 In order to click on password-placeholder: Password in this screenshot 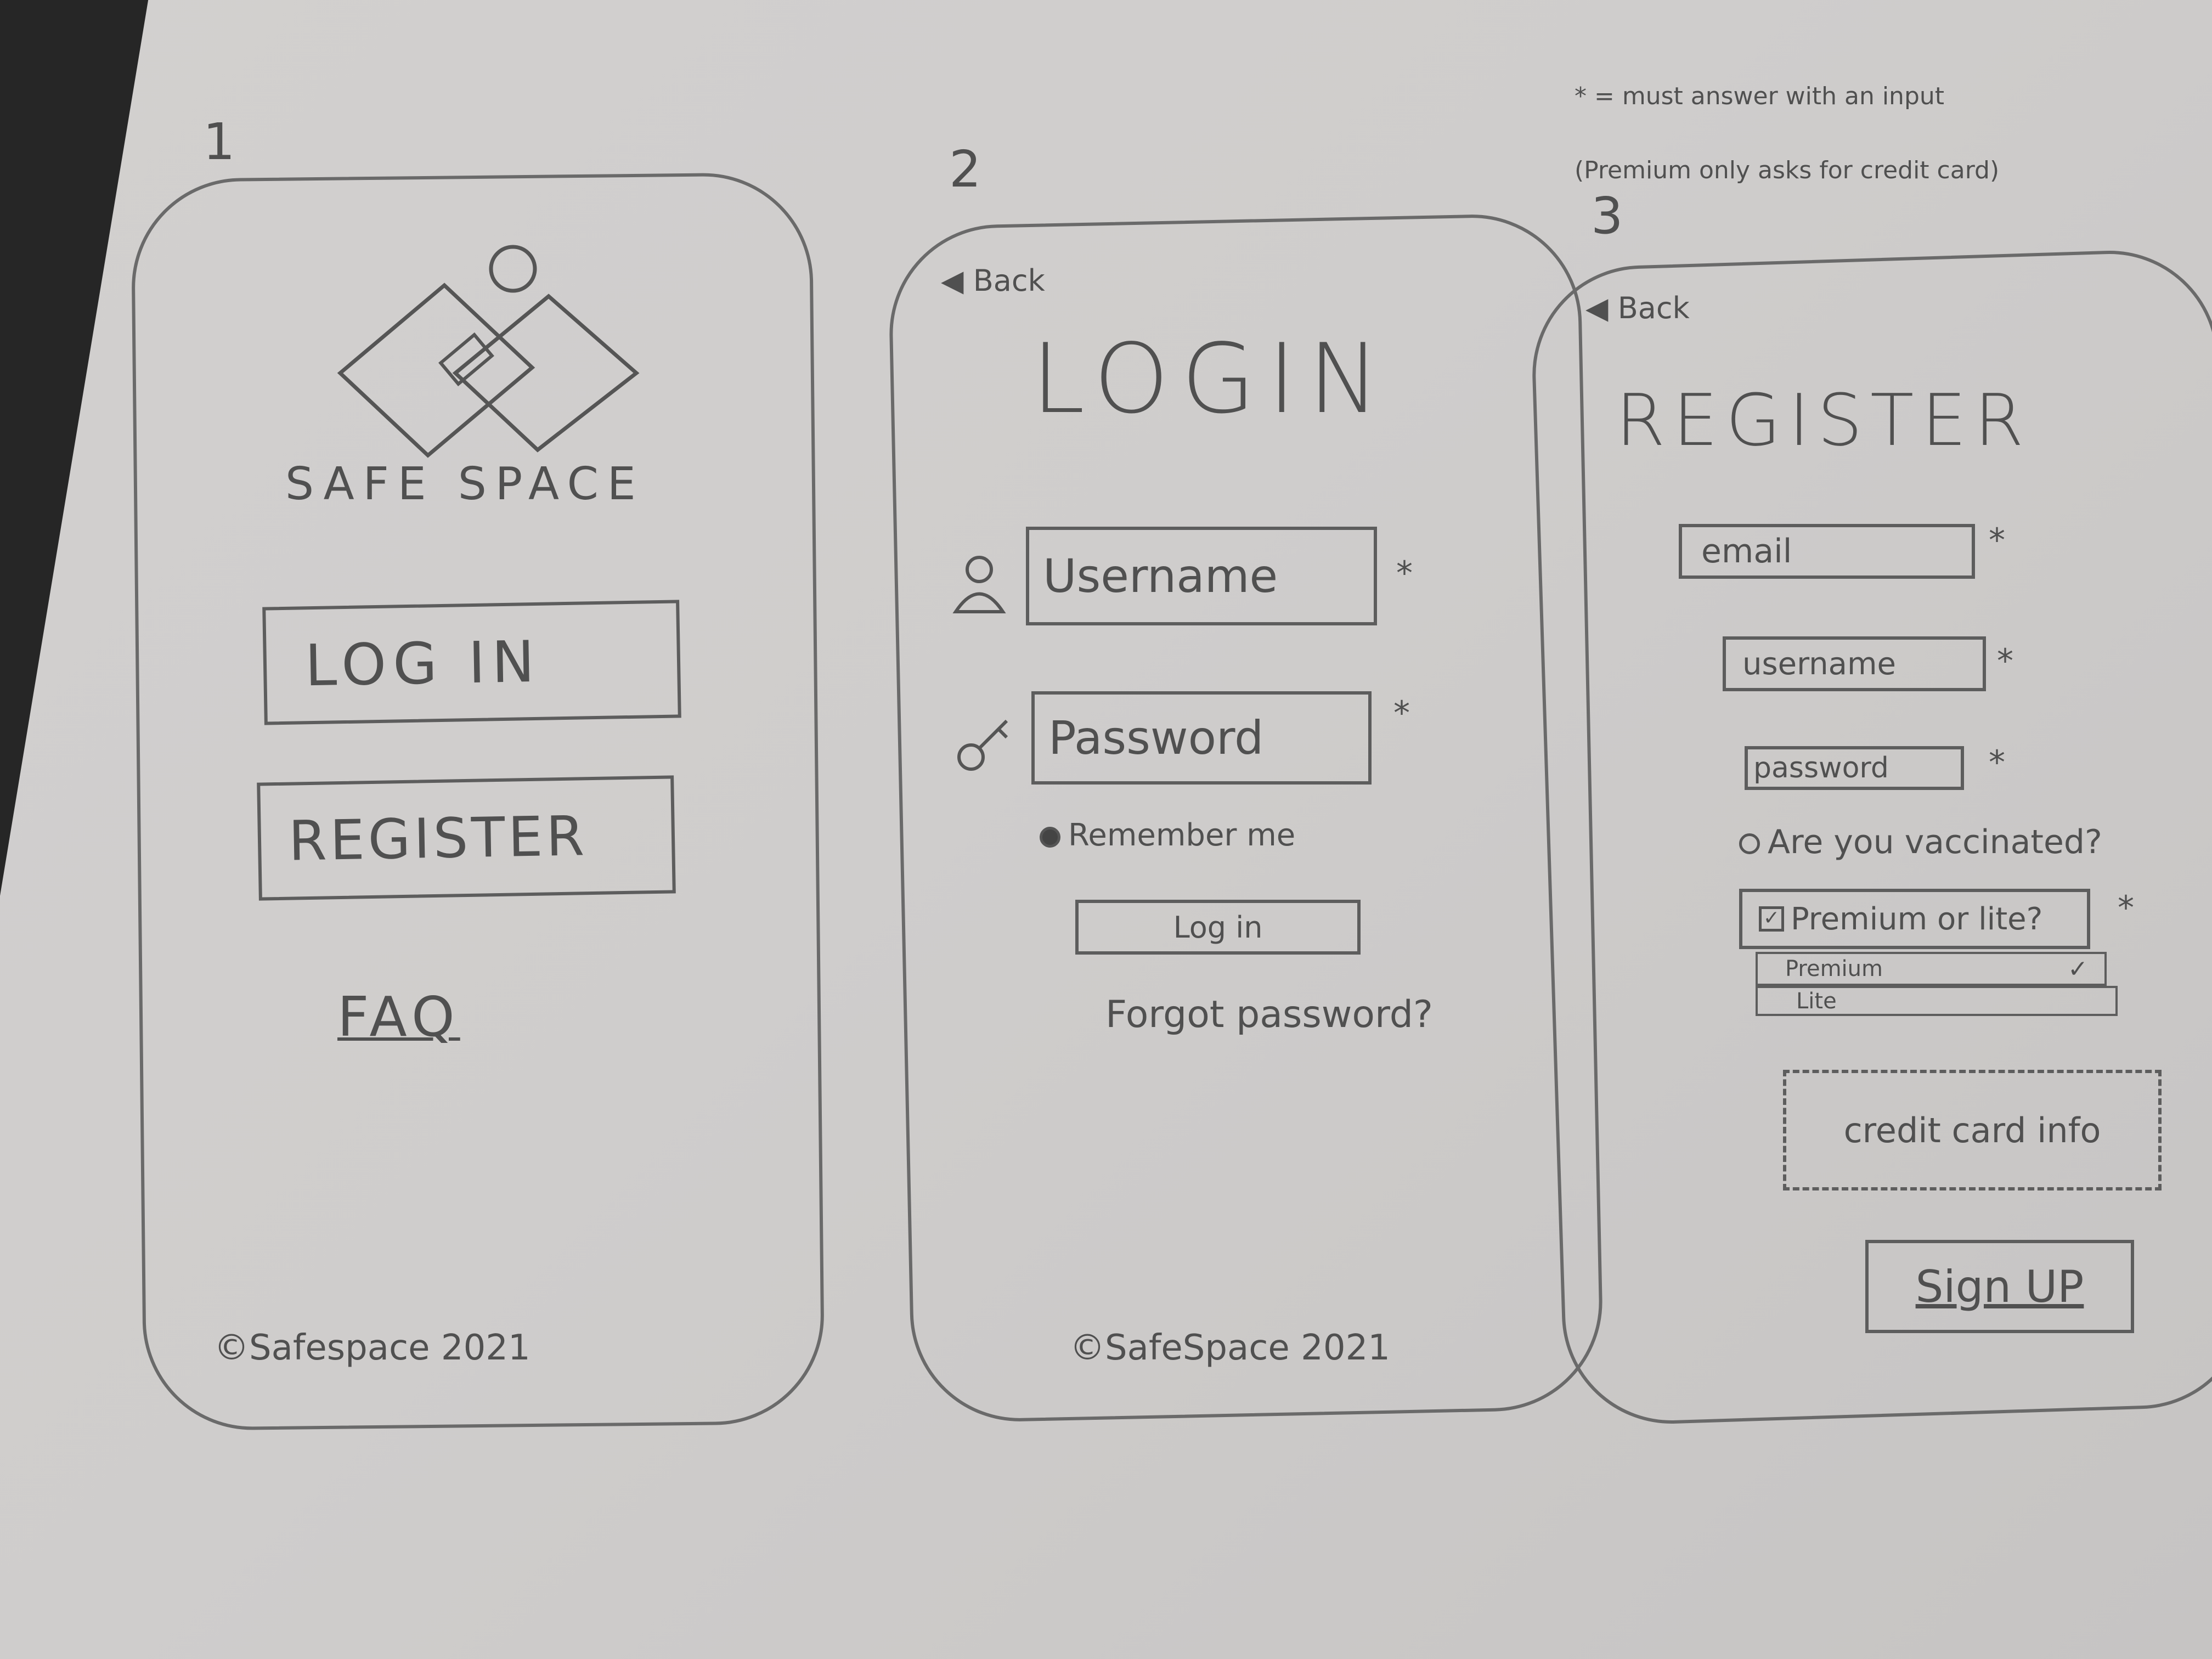, I will do `click(1156, 738)`.